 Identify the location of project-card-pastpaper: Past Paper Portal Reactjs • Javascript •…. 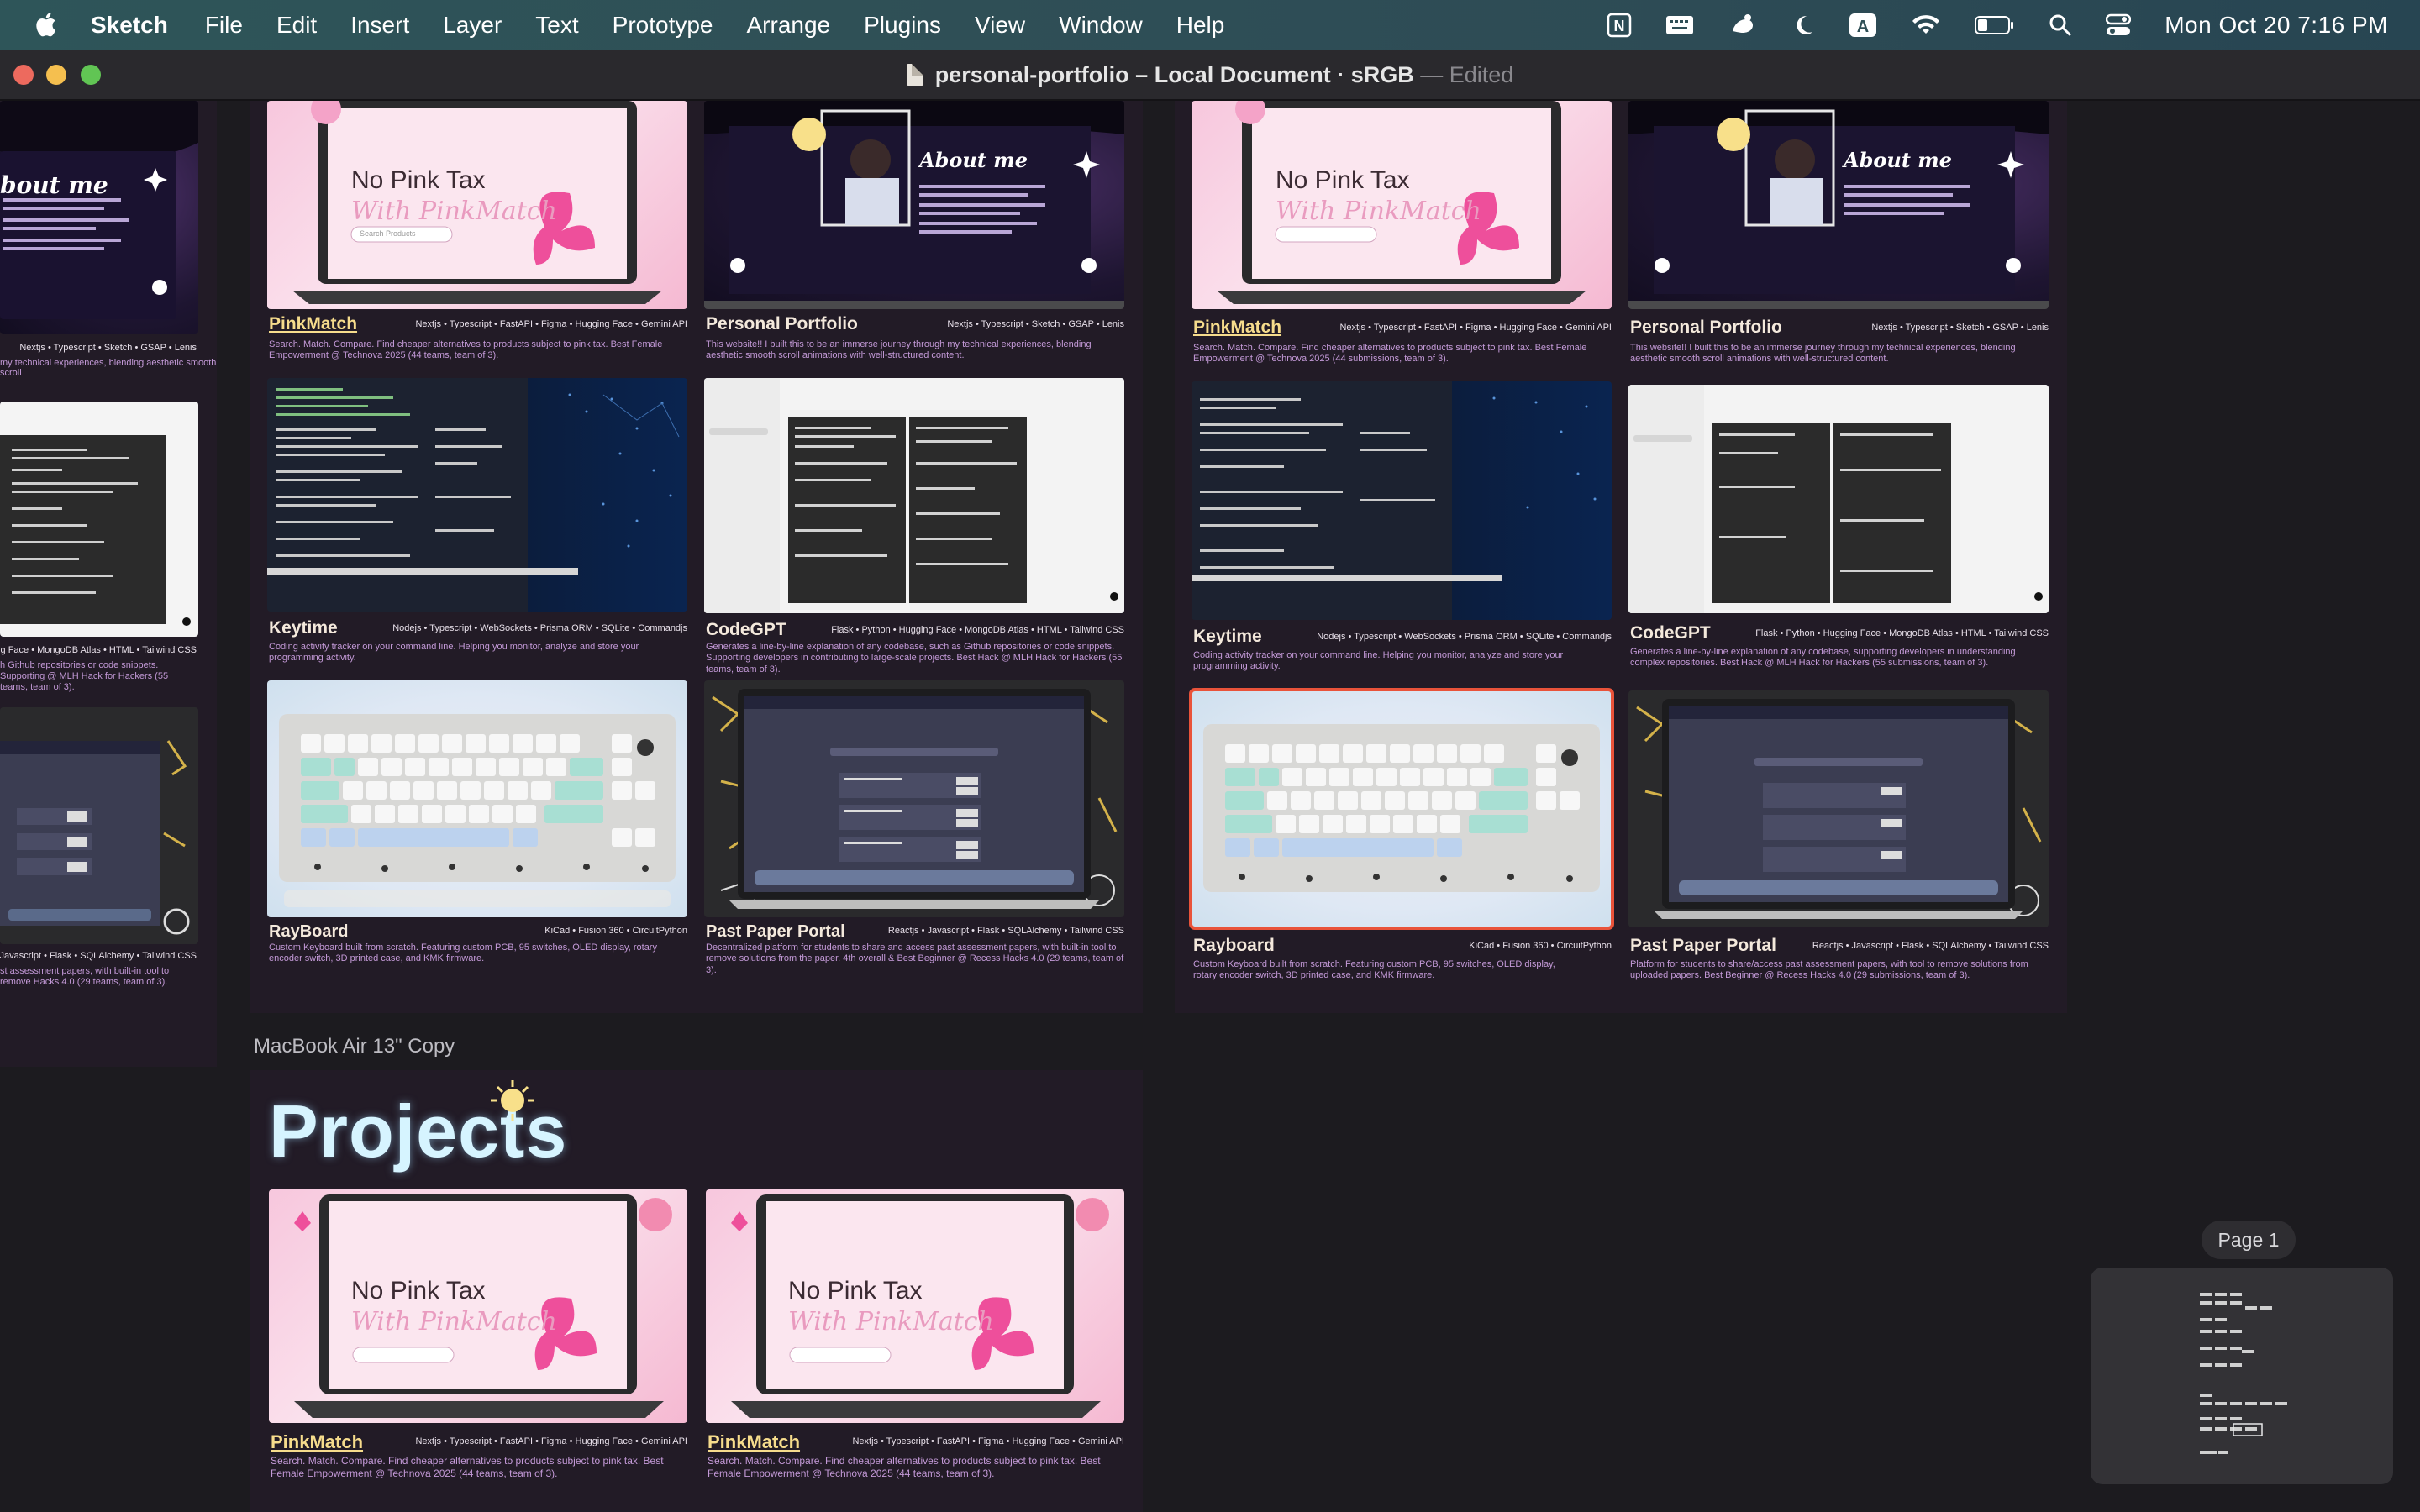
(914, 827).